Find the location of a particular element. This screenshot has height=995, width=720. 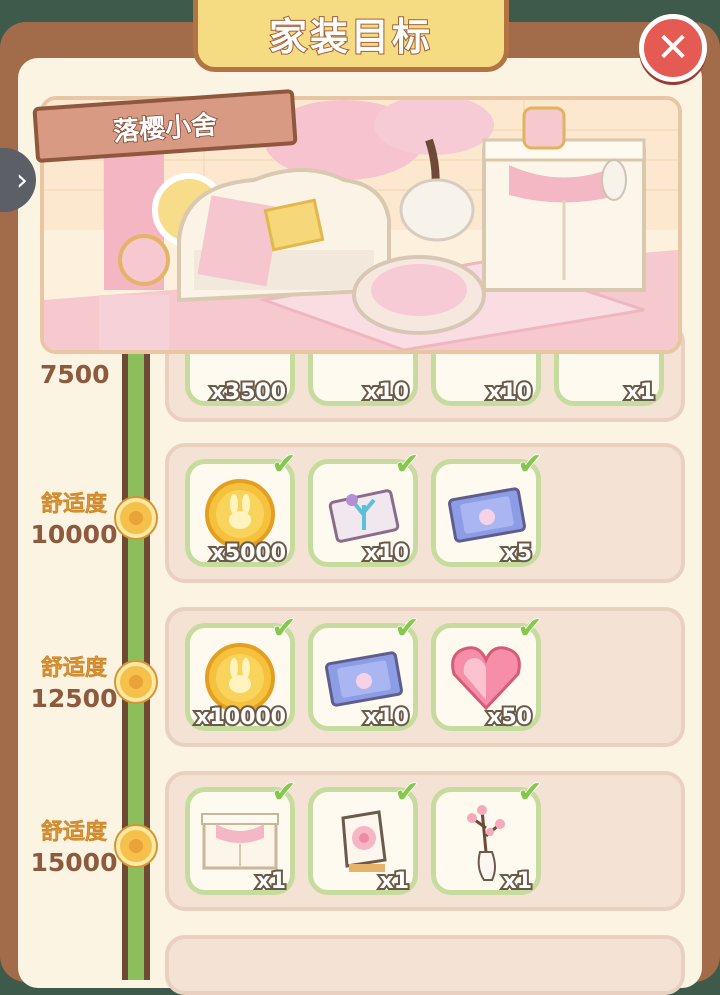

tier-label: 舒适度 15000 is located at coordinates (74, 845).